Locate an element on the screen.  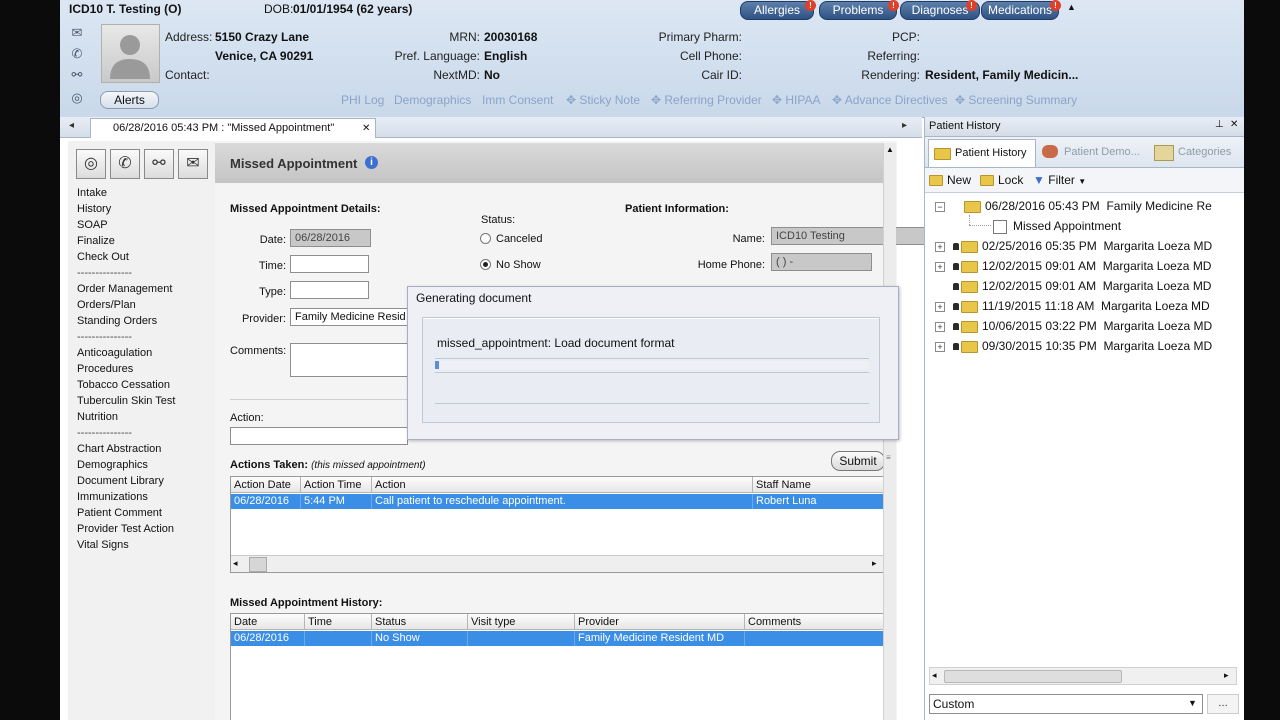
col-status: Status is located at coordinates (420, 622).